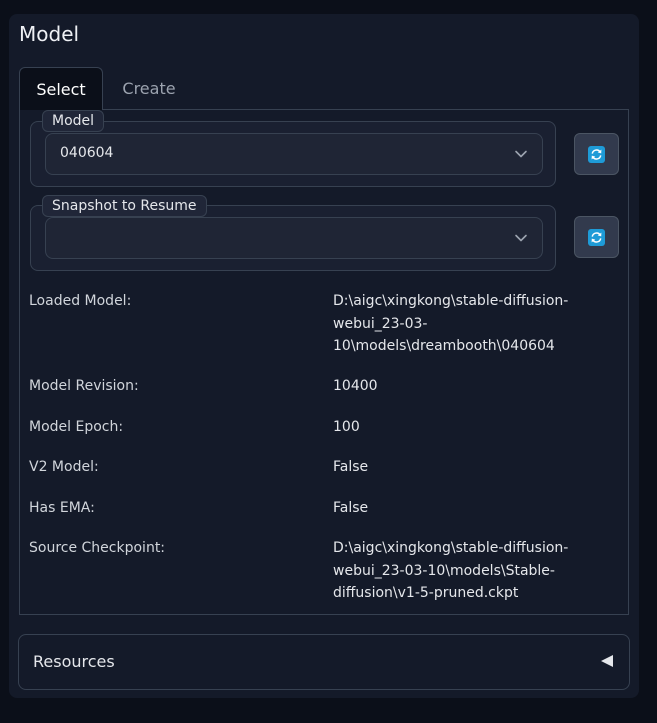  What do you see at coordinates (84, 386) in the screenshot?
I see `info-label: Model Revision:` at bounding box center [84, 386].